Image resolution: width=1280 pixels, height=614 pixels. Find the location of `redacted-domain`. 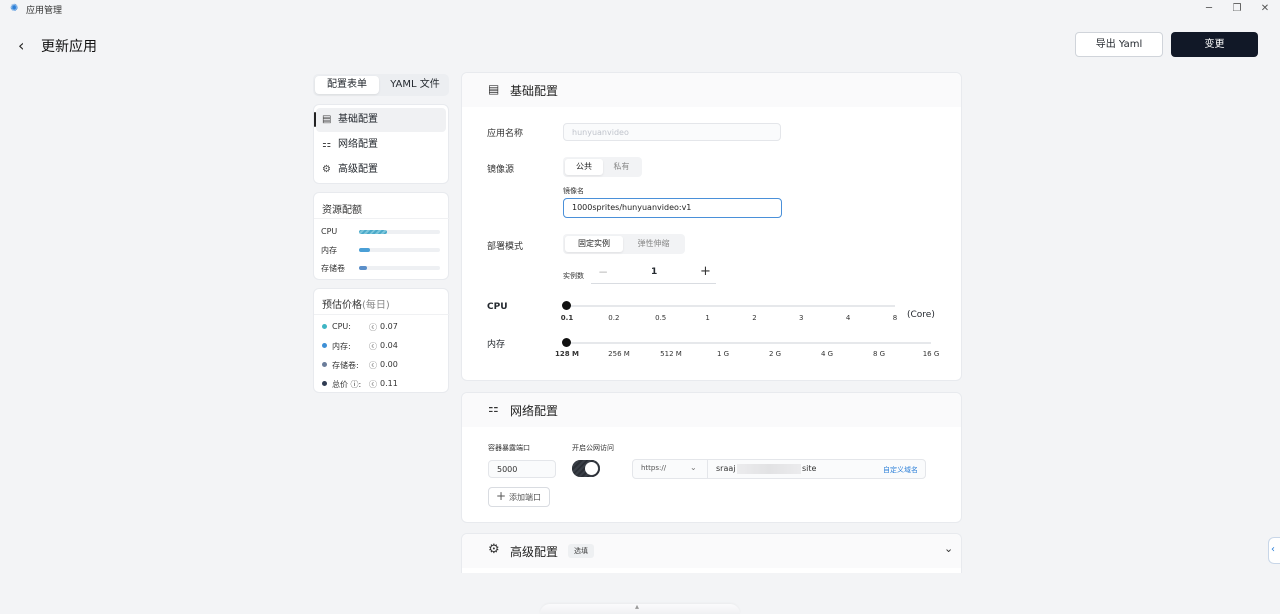

redacted-domain is located at coordinates (769, 469).